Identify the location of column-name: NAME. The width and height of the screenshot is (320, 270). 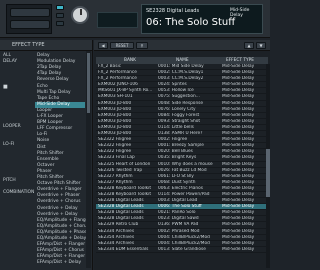
(182, 60).